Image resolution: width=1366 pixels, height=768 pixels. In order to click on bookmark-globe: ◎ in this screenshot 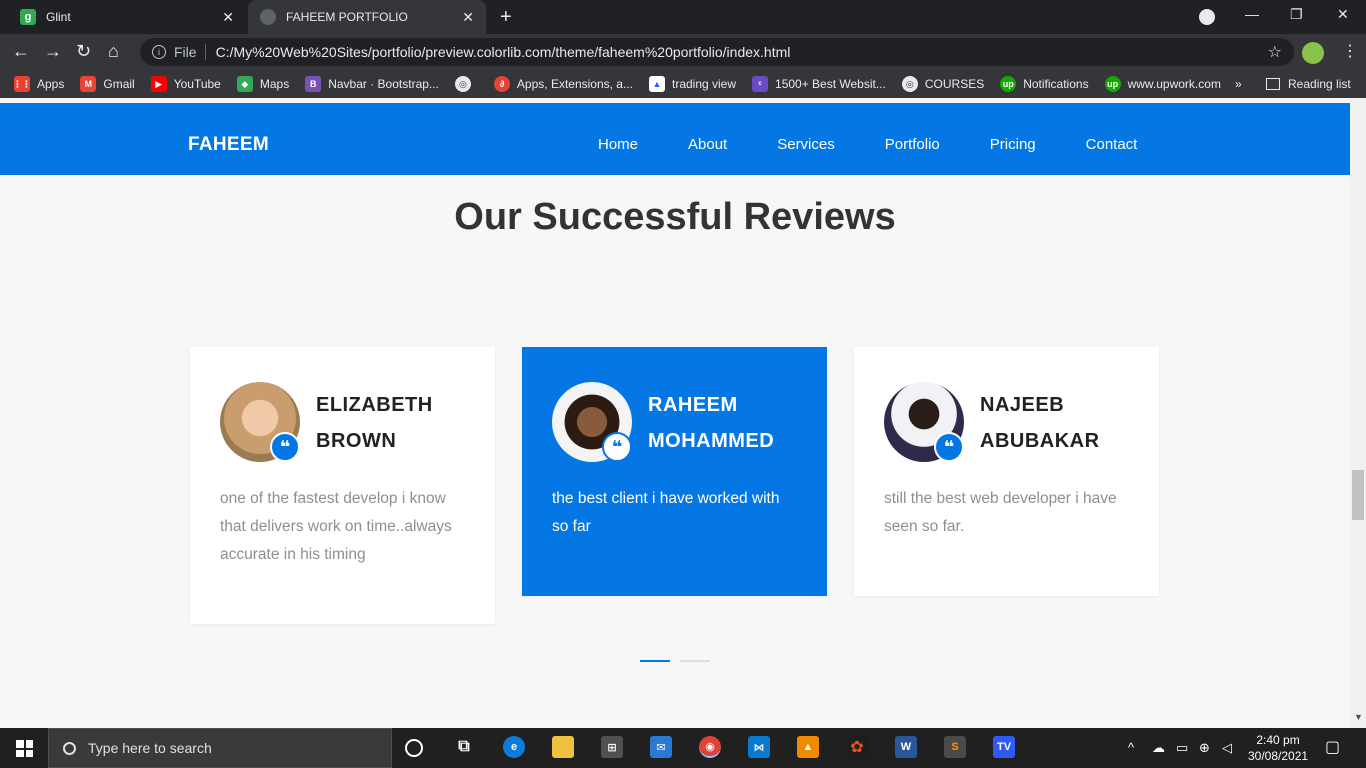, I will do `click(466, 84)`.